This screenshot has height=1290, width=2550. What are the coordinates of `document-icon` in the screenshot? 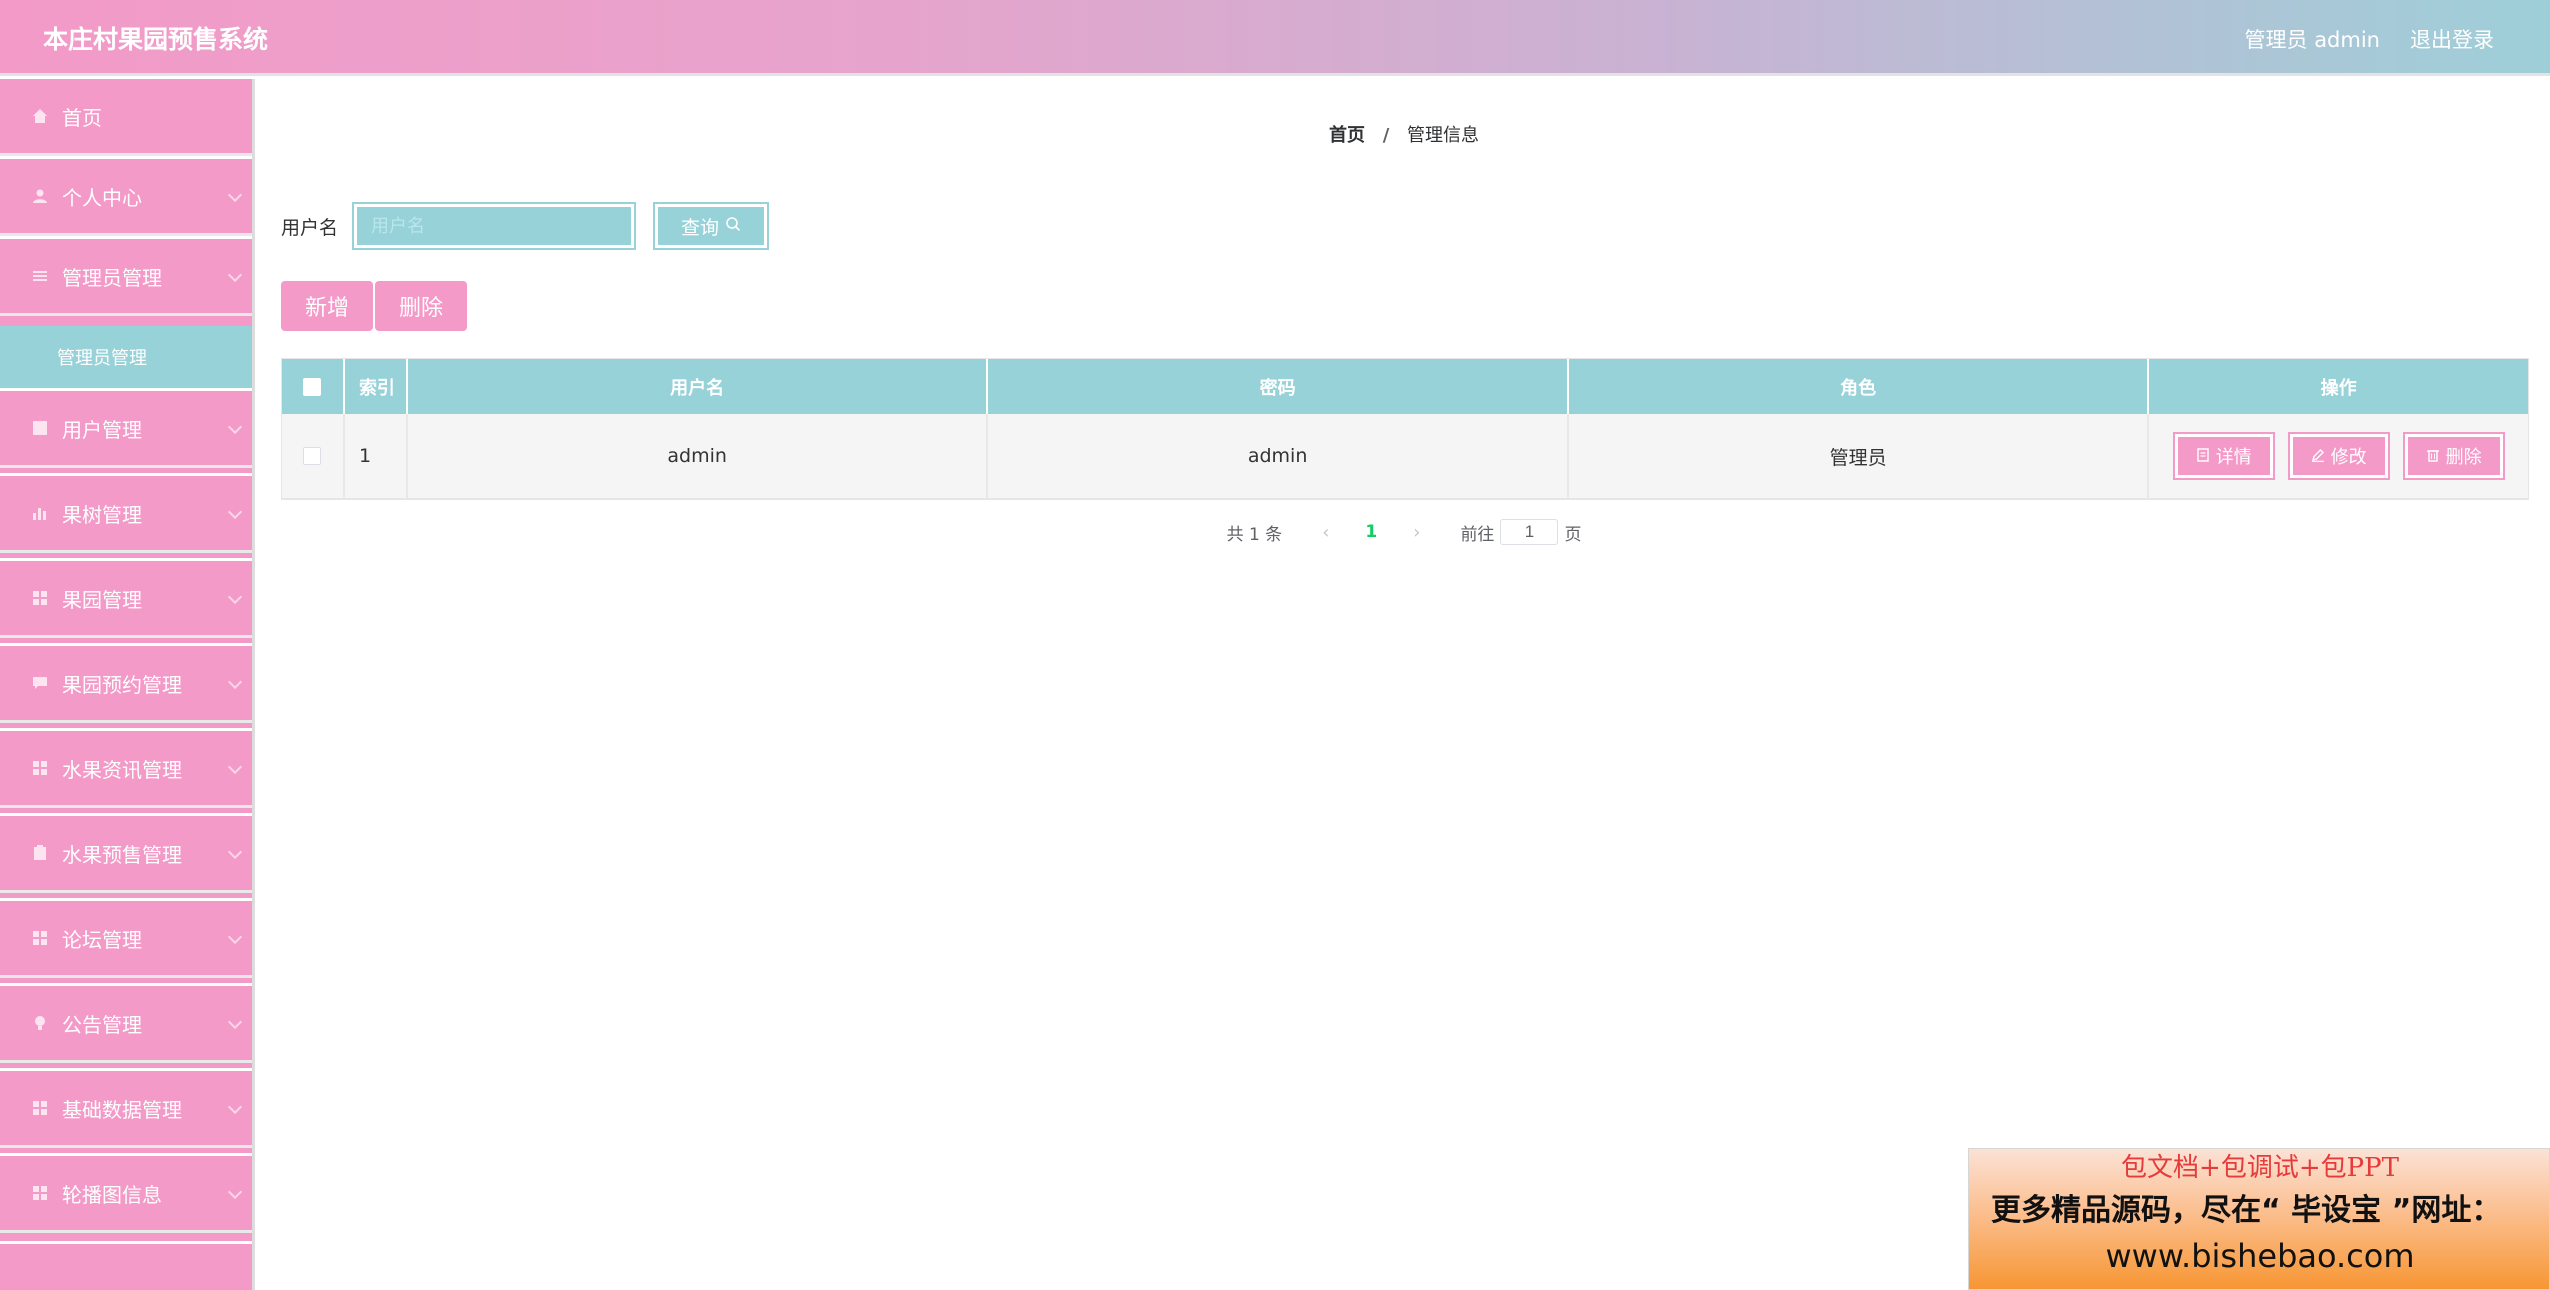 It's located at (2203, 456).